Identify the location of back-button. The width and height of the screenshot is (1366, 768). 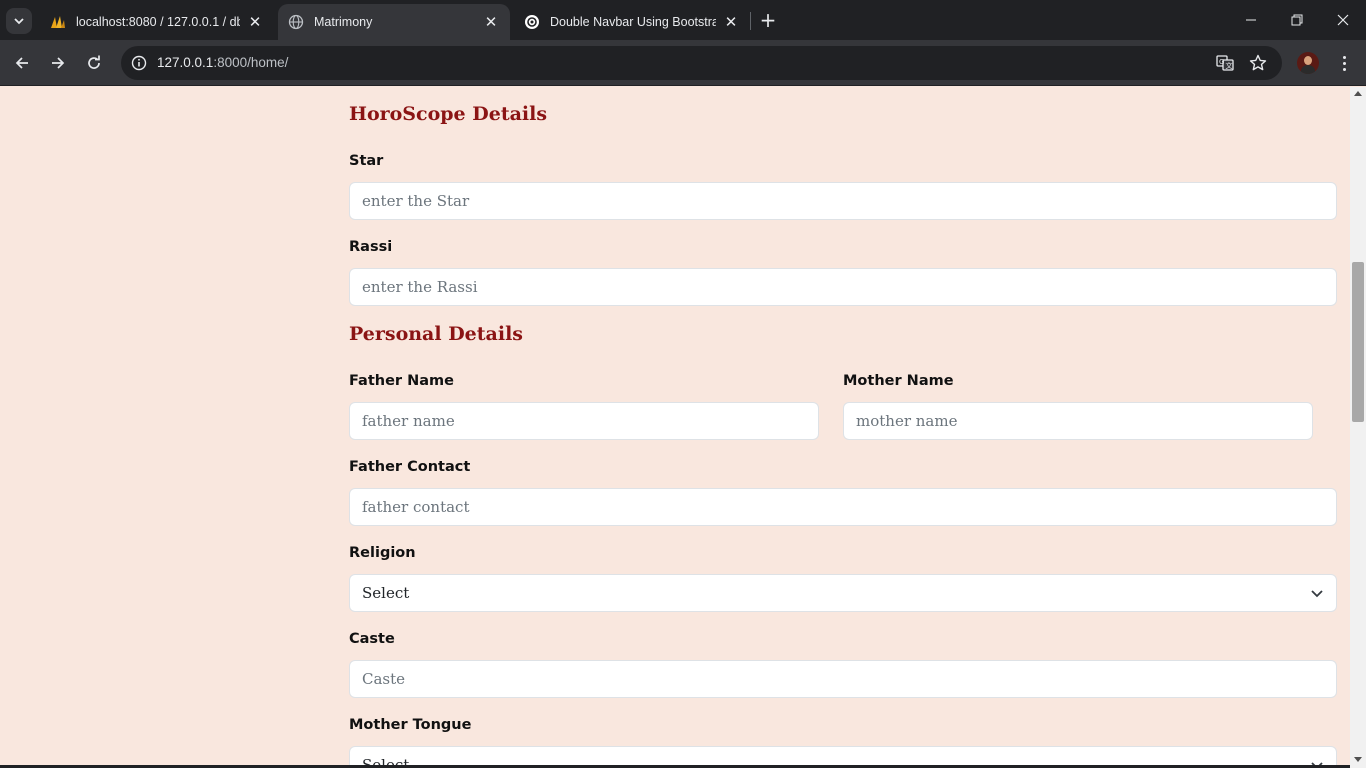
(22, 63).